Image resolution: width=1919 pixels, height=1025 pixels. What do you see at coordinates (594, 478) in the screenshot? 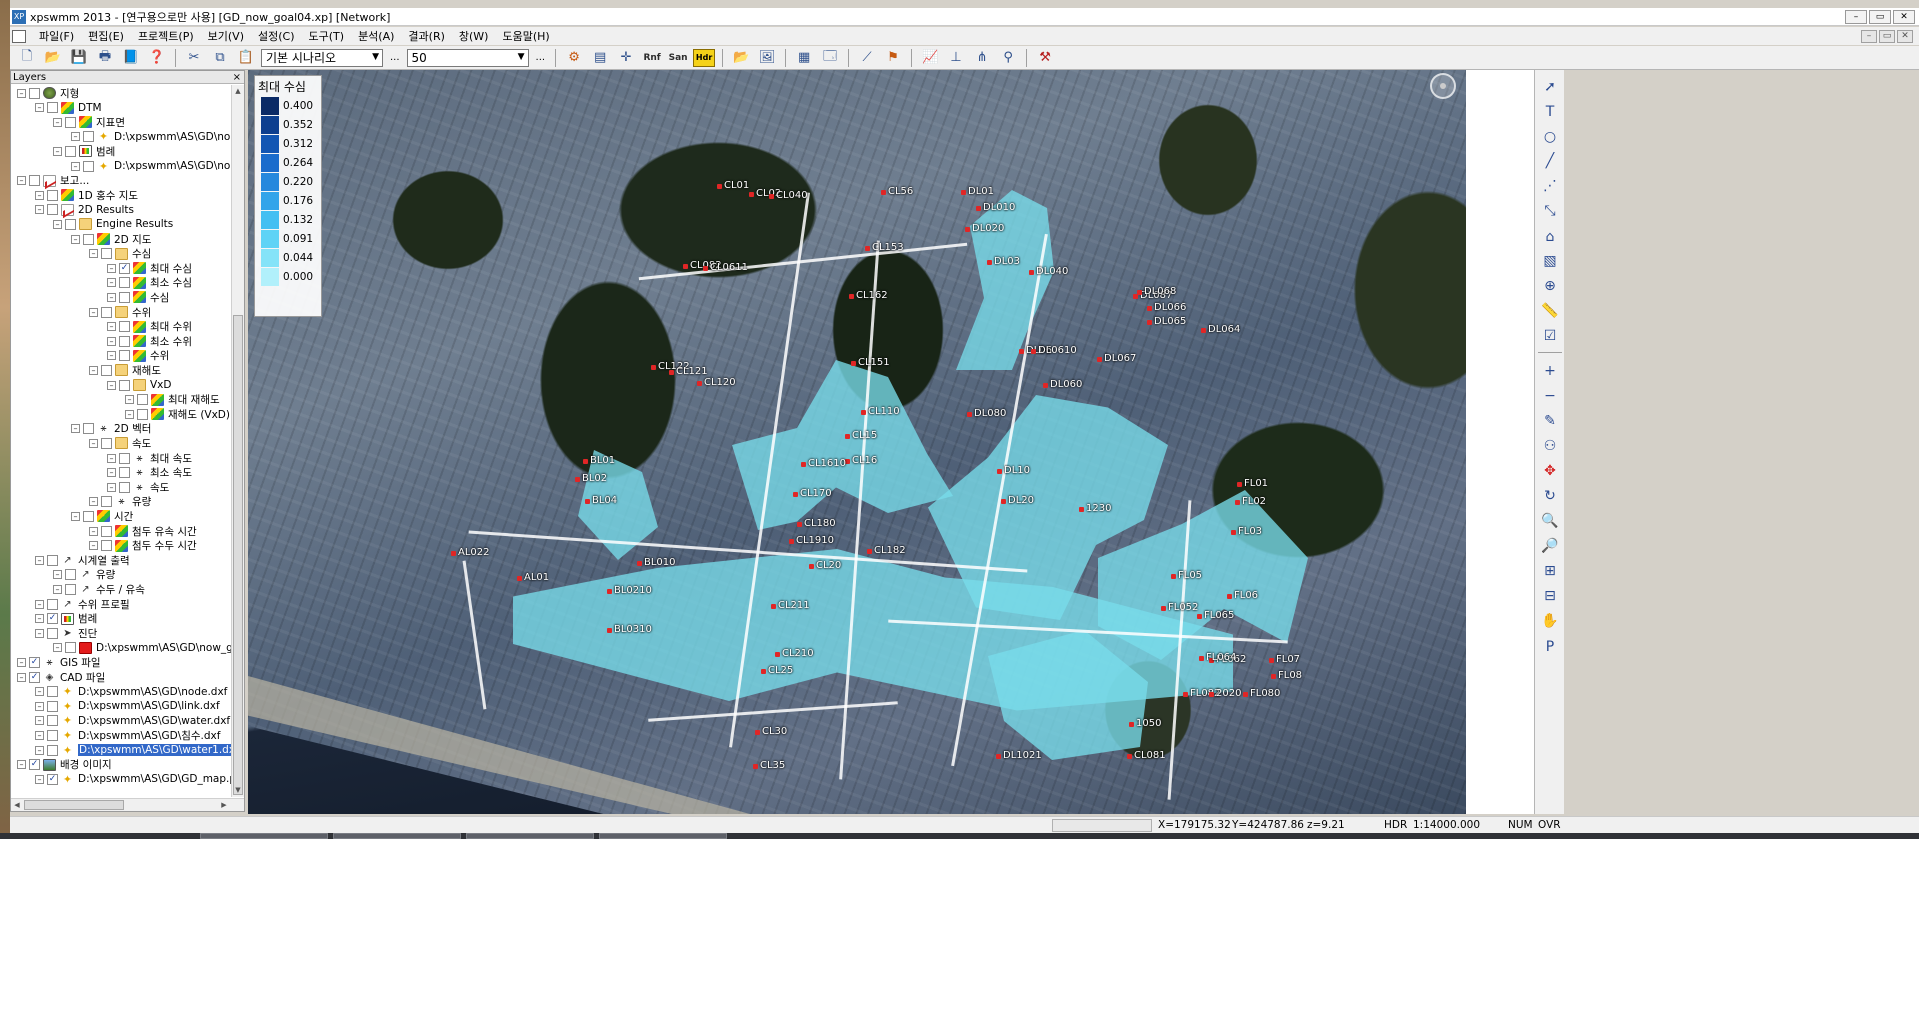
I see `network-node-label: BL02` at bounding box center [594, 478].